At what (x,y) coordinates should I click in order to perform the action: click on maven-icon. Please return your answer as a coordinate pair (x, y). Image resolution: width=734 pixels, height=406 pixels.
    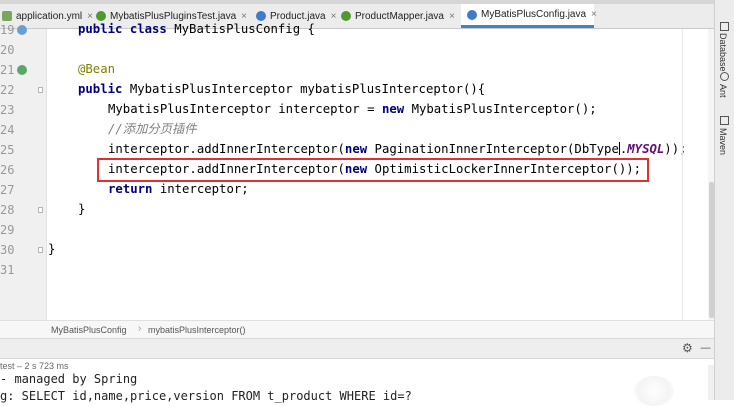
    Looking at the image, I should click on (724, 120).